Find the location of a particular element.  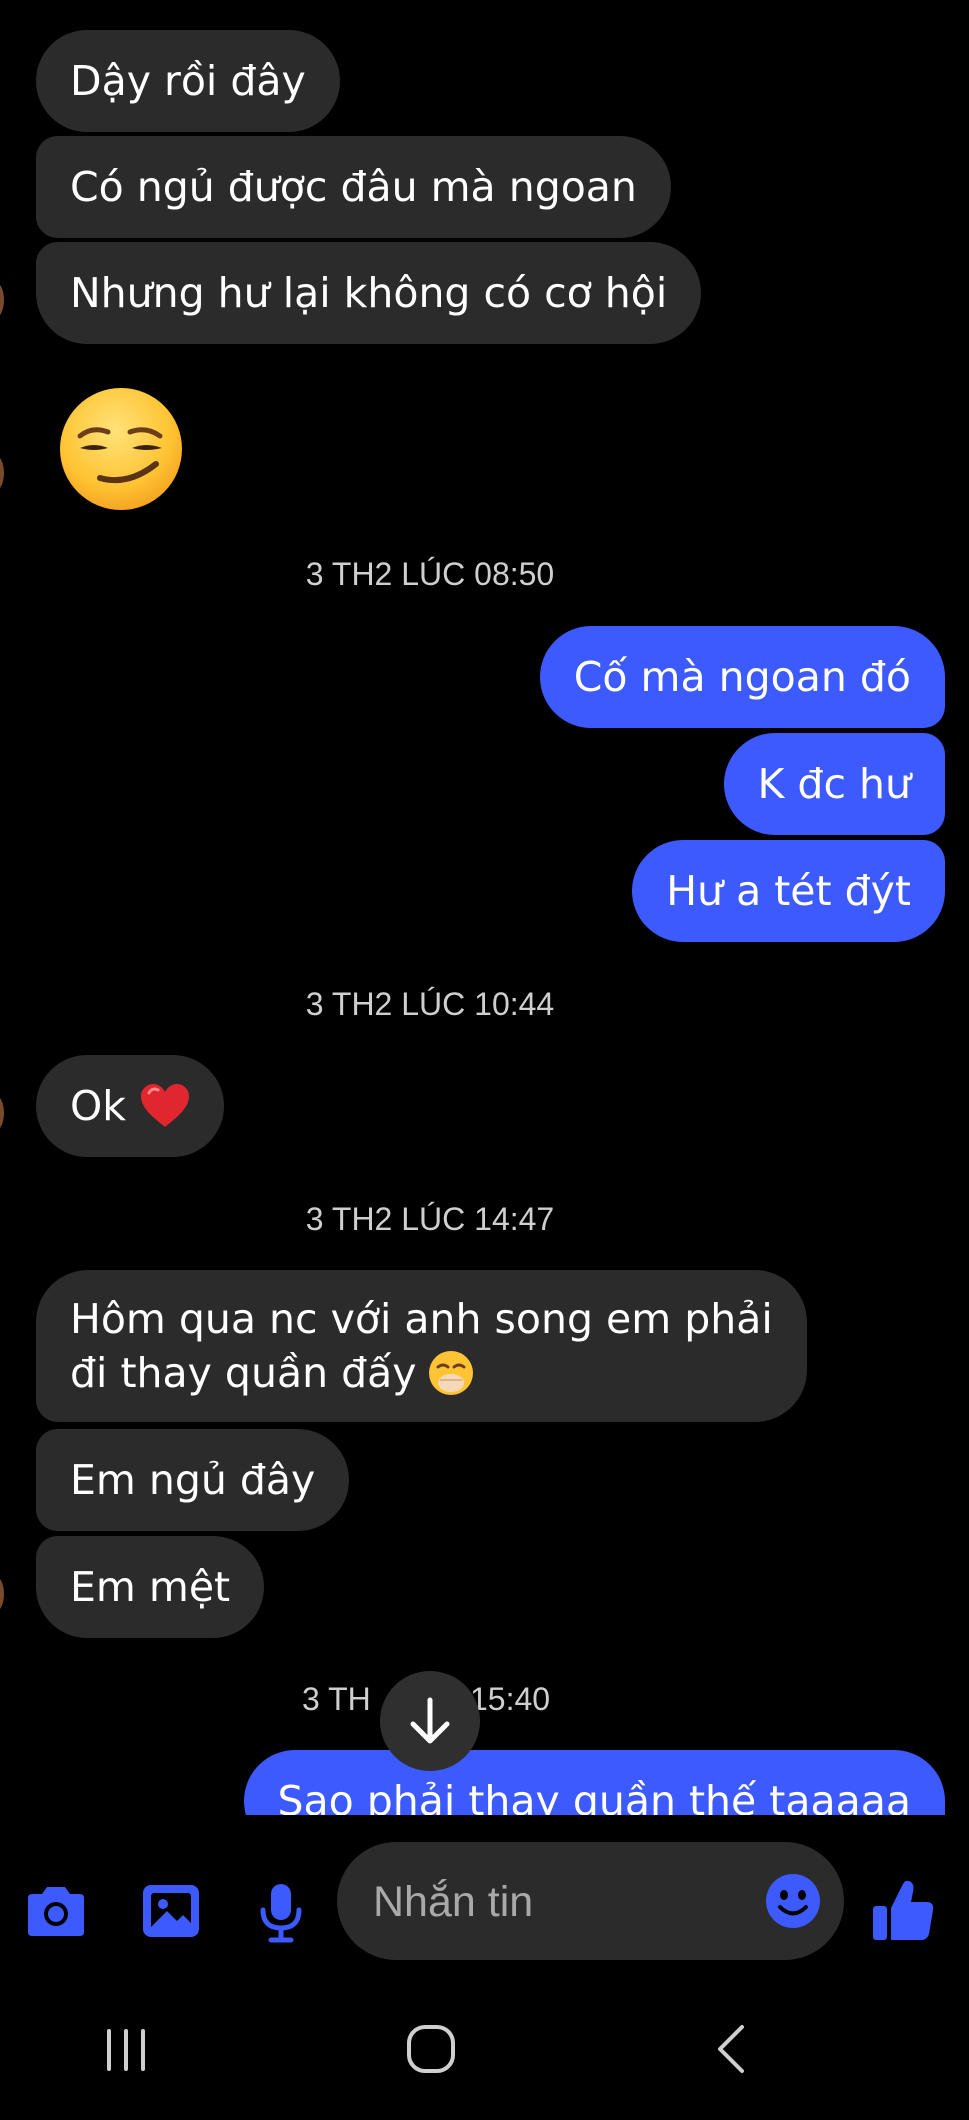

message-text: đi thay quần đấy is located at coordinates (243, 1373).